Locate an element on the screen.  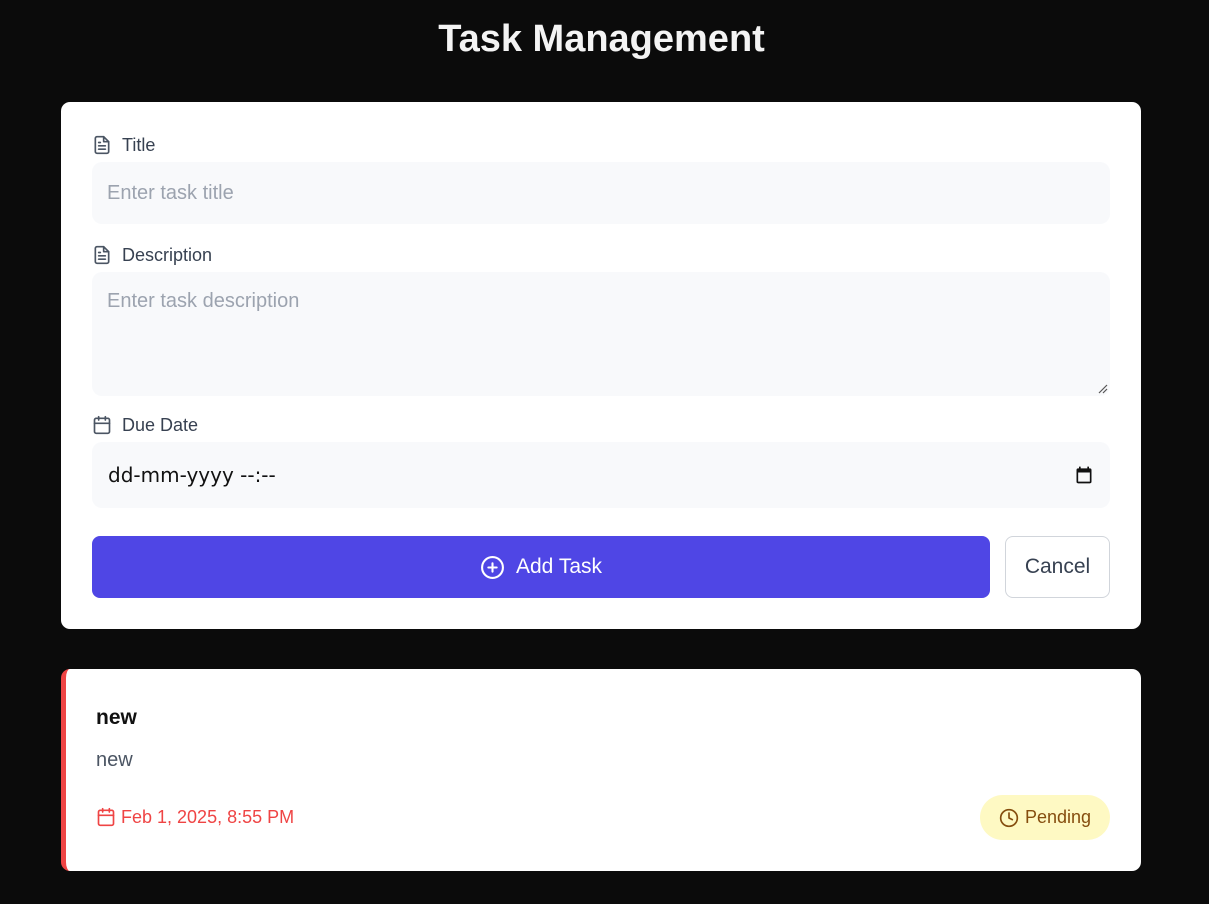
cancel-button: Cancel is located at coordinates (1057, 567).